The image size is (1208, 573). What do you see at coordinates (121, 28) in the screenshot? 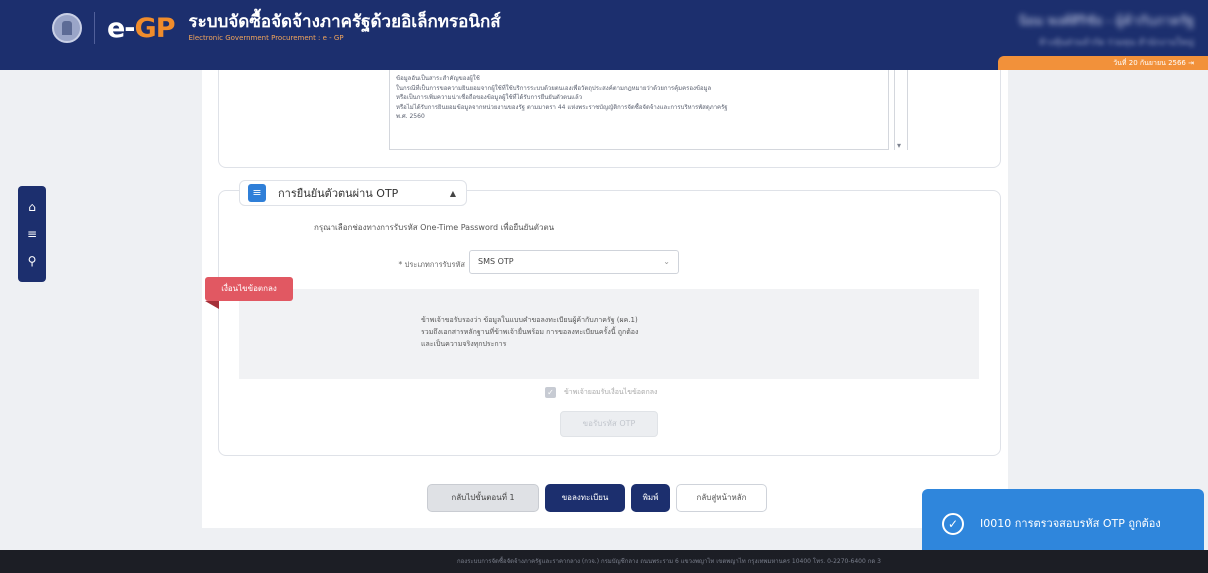
I see `logo-e: e-` at bounding box center [121, 28].